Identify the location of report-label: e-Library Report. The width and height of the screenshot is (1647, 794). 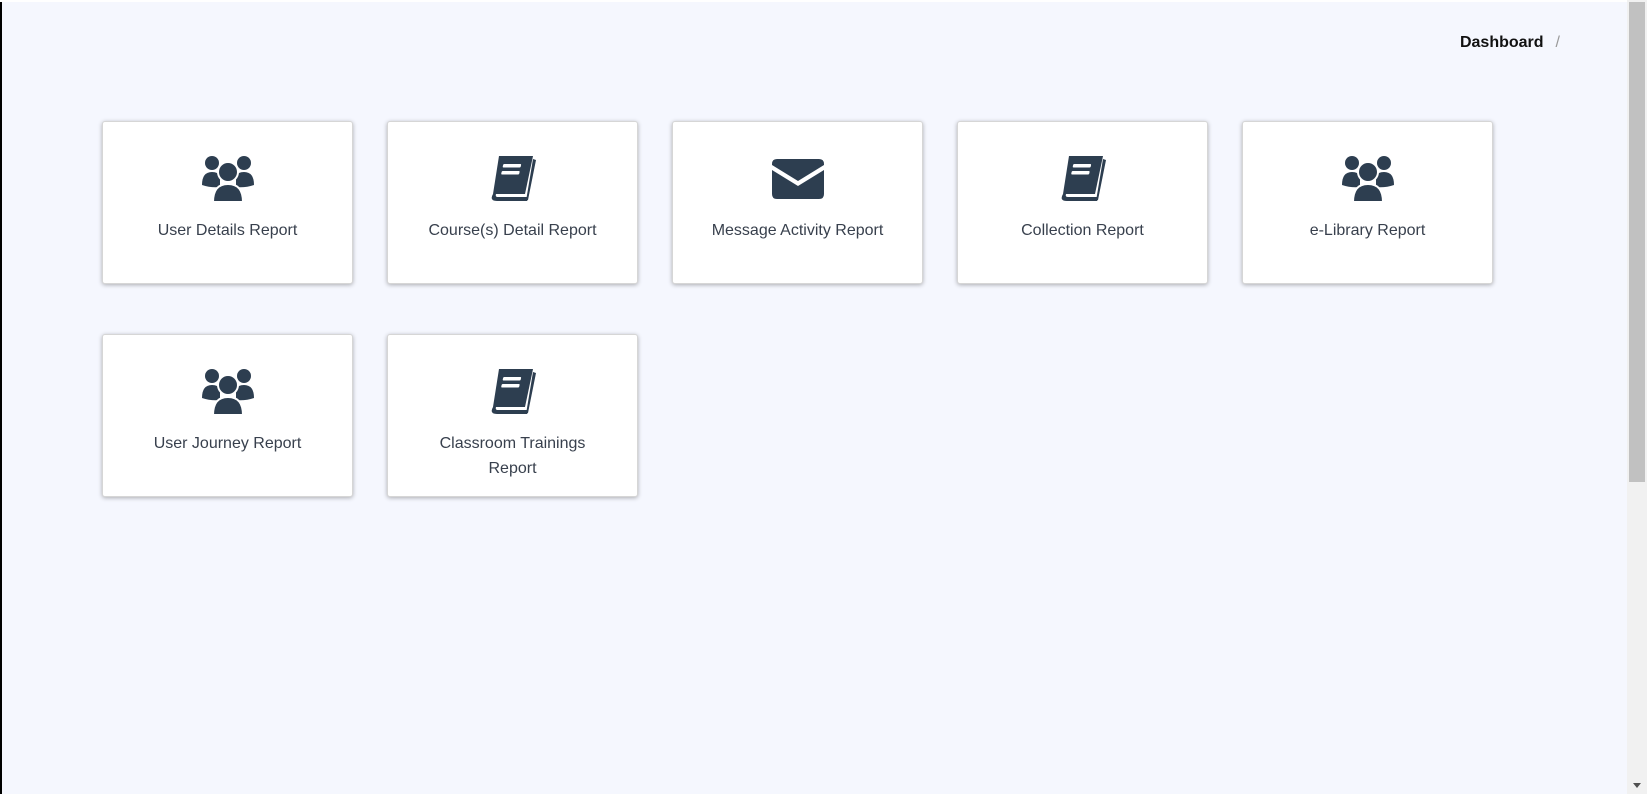
(1367, 230).